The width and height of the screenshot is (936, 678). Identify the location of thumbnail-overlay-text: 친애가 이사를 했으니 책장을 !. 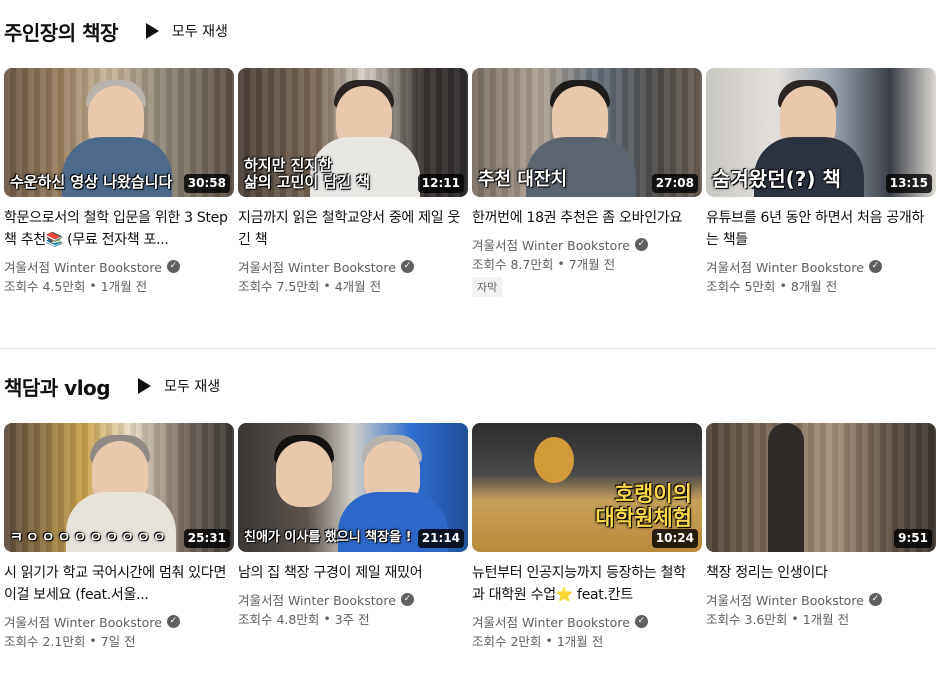
(328, 538).